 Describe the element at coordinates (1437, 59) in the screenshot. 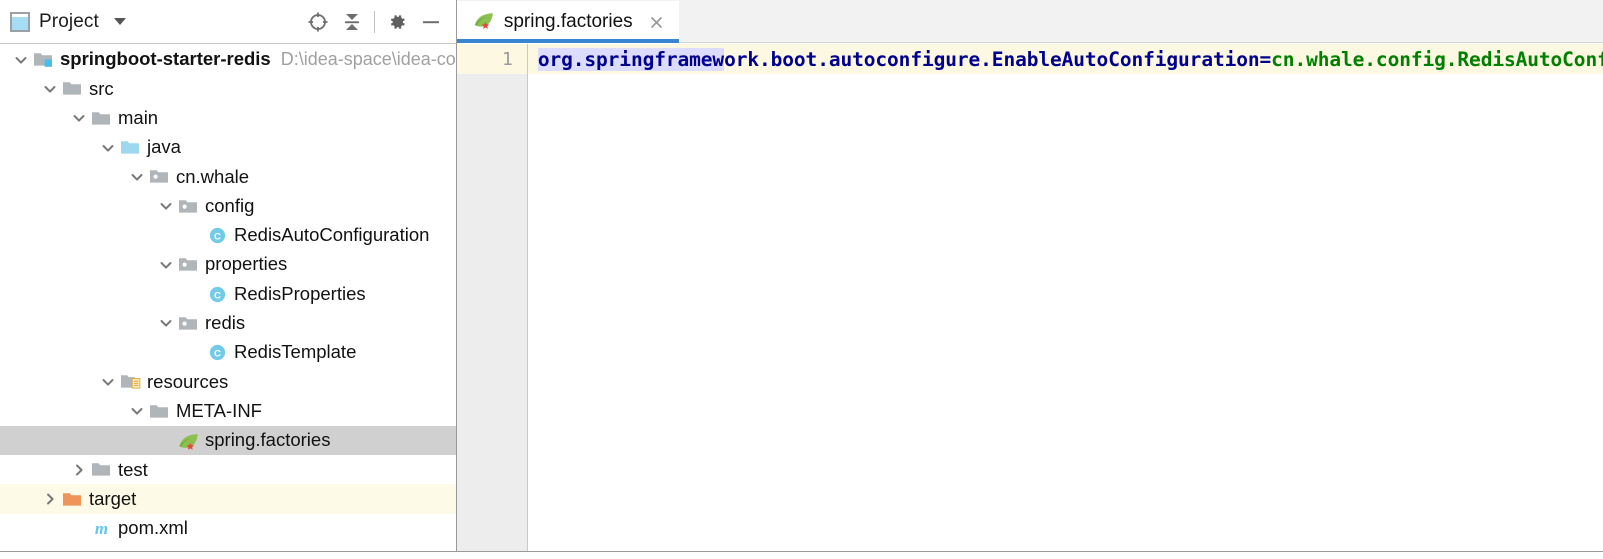

I see `code-token-value: cn.whale.config.RedisAutoConfiguration` at that location.